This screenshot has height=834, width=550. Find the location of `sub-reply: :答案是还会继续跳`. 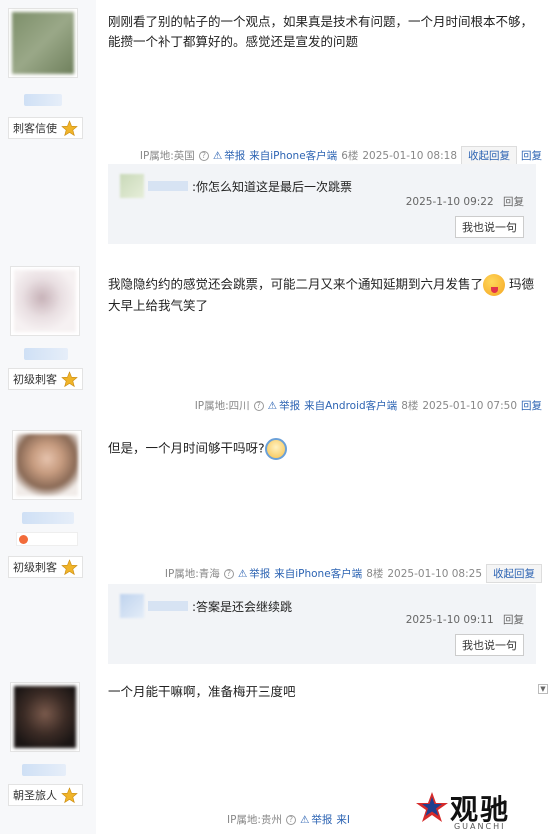

sub-reply: :答案是还会继续跳 is located at coordinates (206, 606).